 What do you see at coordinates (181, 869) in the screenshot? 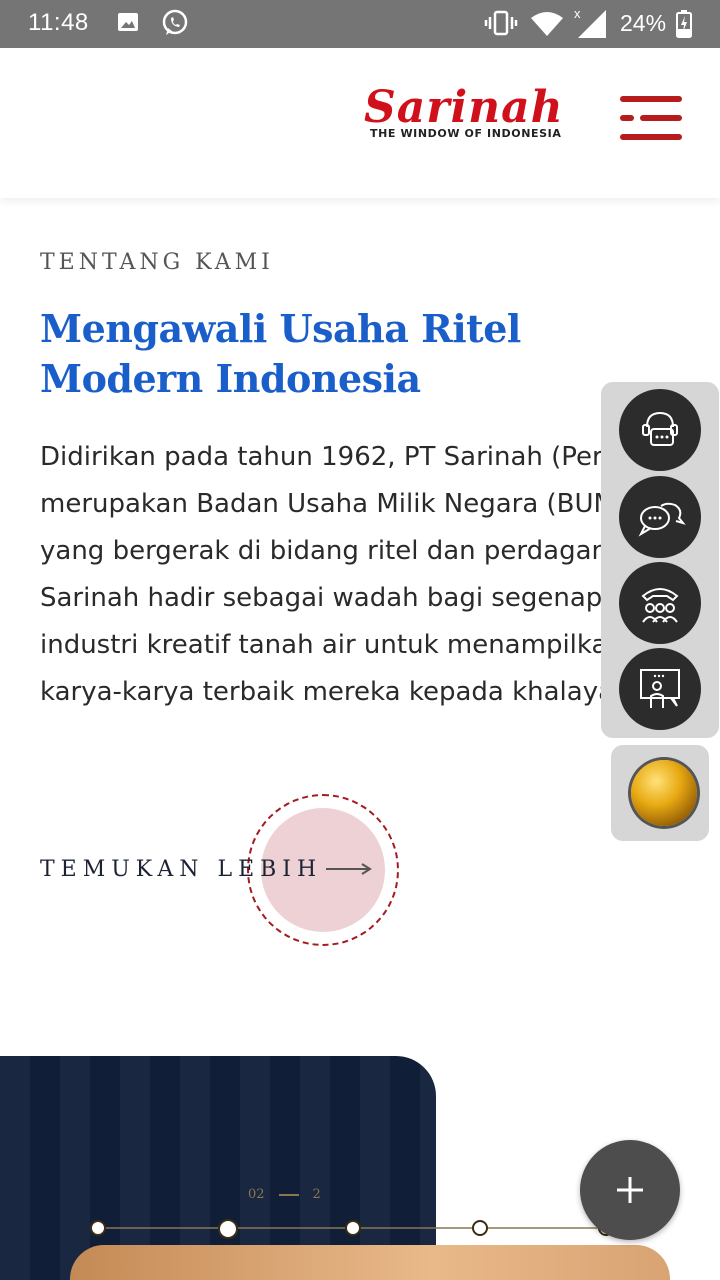
I see `find-more-label: TEMUKAN LEBIH` at bounding box center [181, 869].